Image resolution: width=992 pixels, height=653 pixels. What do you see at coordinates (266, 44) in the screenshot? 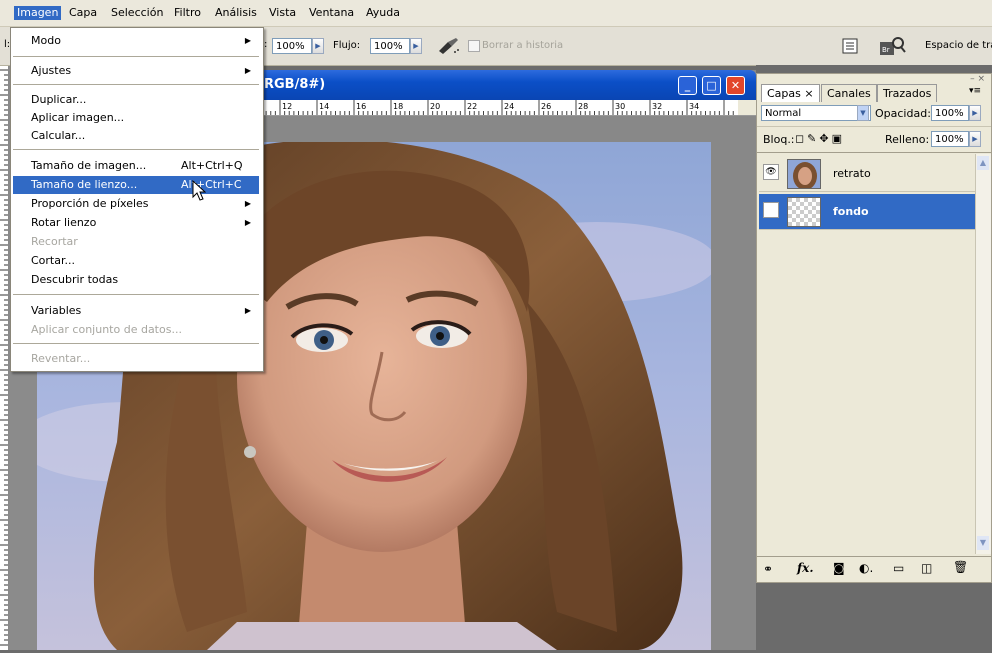
I see `options-colon: :` at bounding box center [266, 44].